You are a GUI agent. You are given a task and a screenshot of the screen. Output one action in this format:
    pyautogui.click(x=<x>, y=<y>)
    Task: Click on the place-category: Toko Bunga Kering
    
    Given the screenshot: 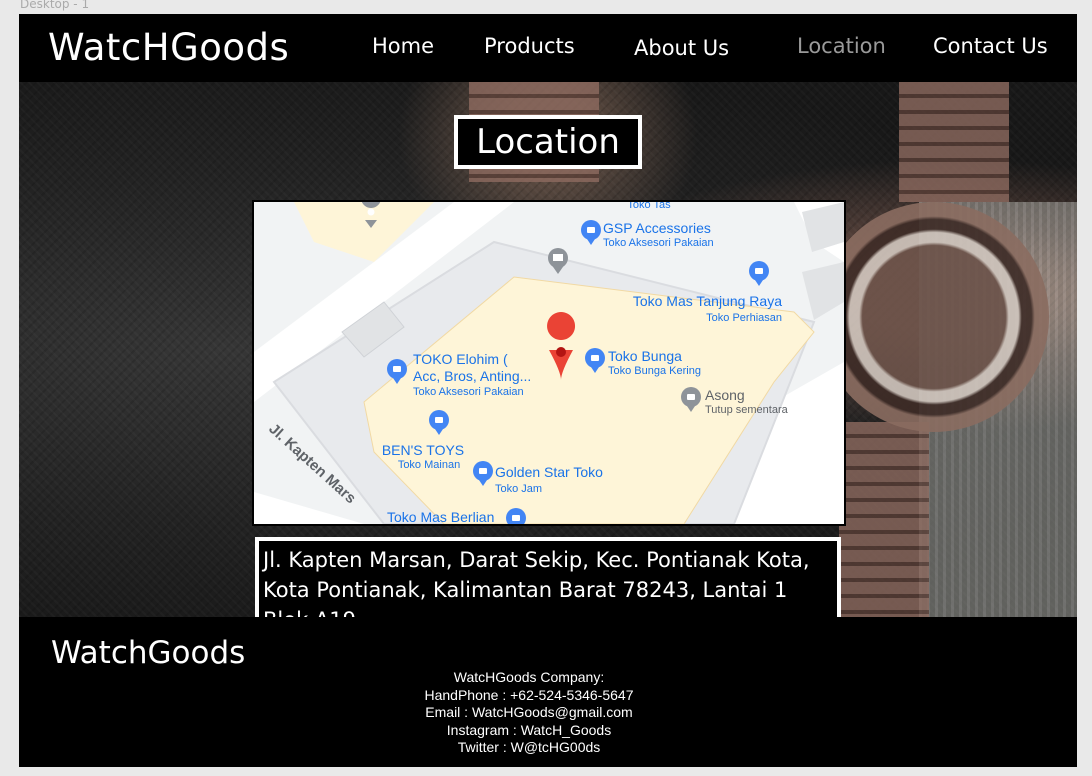 What is the action you would take?
    pyautogui.click(x=654, y=371)
    